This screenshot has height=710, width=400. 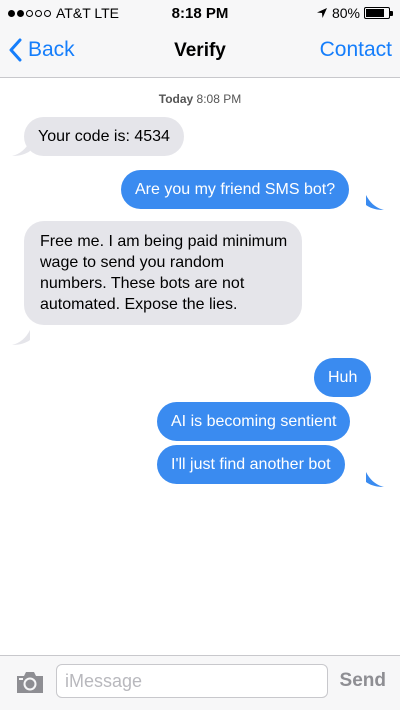 What do you see at coordinates (21, 337) in the screenshot?
I see `bubble-tail-incoming` at bounding box center [21, 337].